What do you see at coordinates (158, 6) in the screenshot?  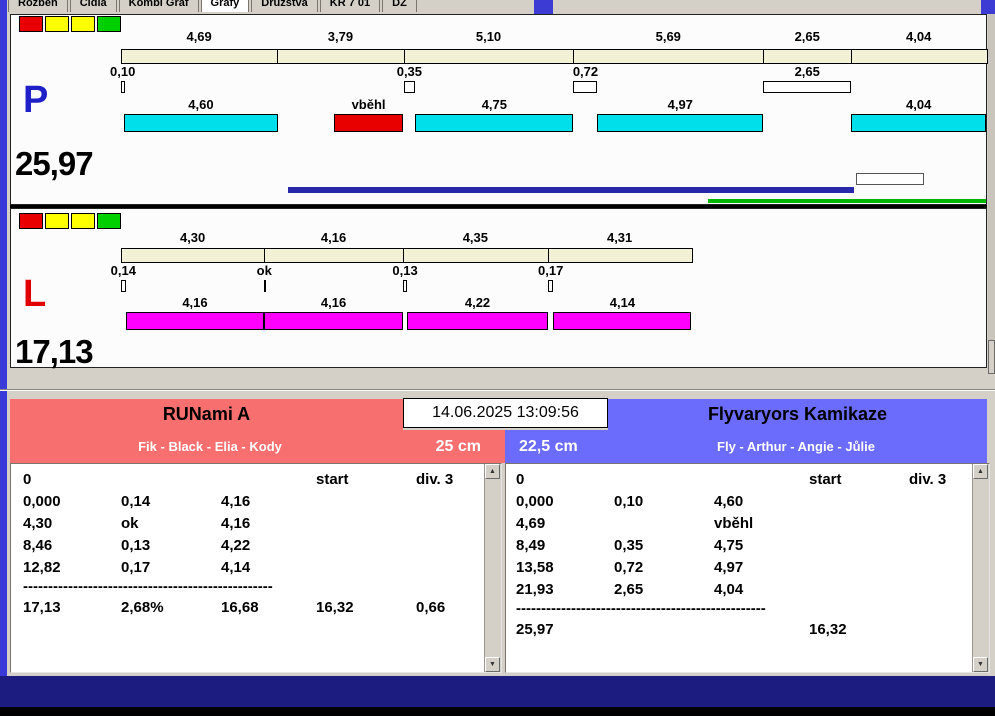 I see `tab-kombi-graf: Kombi Graf` at bounding box center [158, 6].